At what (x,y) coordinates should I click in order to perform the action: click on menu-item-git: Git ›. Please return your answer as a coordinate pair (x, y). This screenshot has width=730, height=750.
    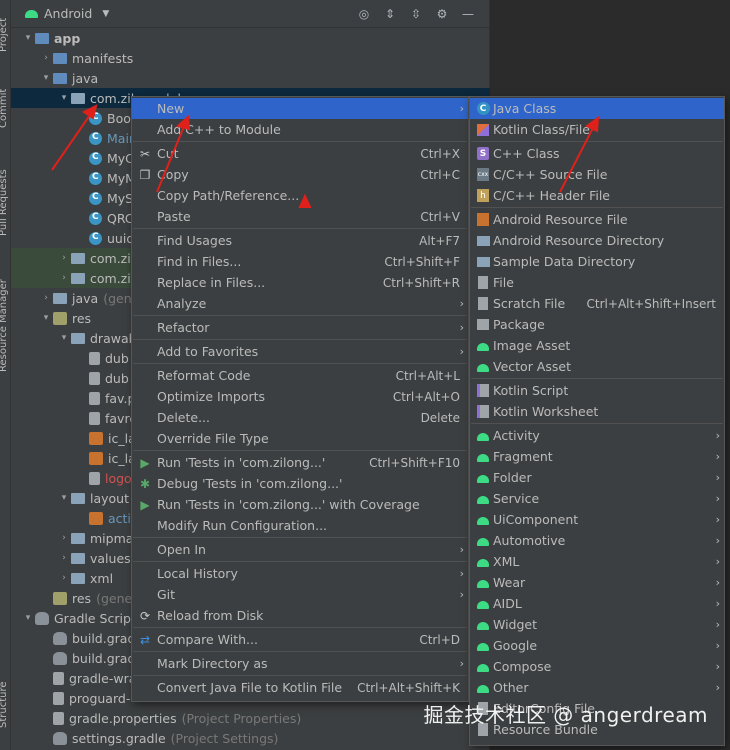
    Looking at the image, I should click on (300, 594).